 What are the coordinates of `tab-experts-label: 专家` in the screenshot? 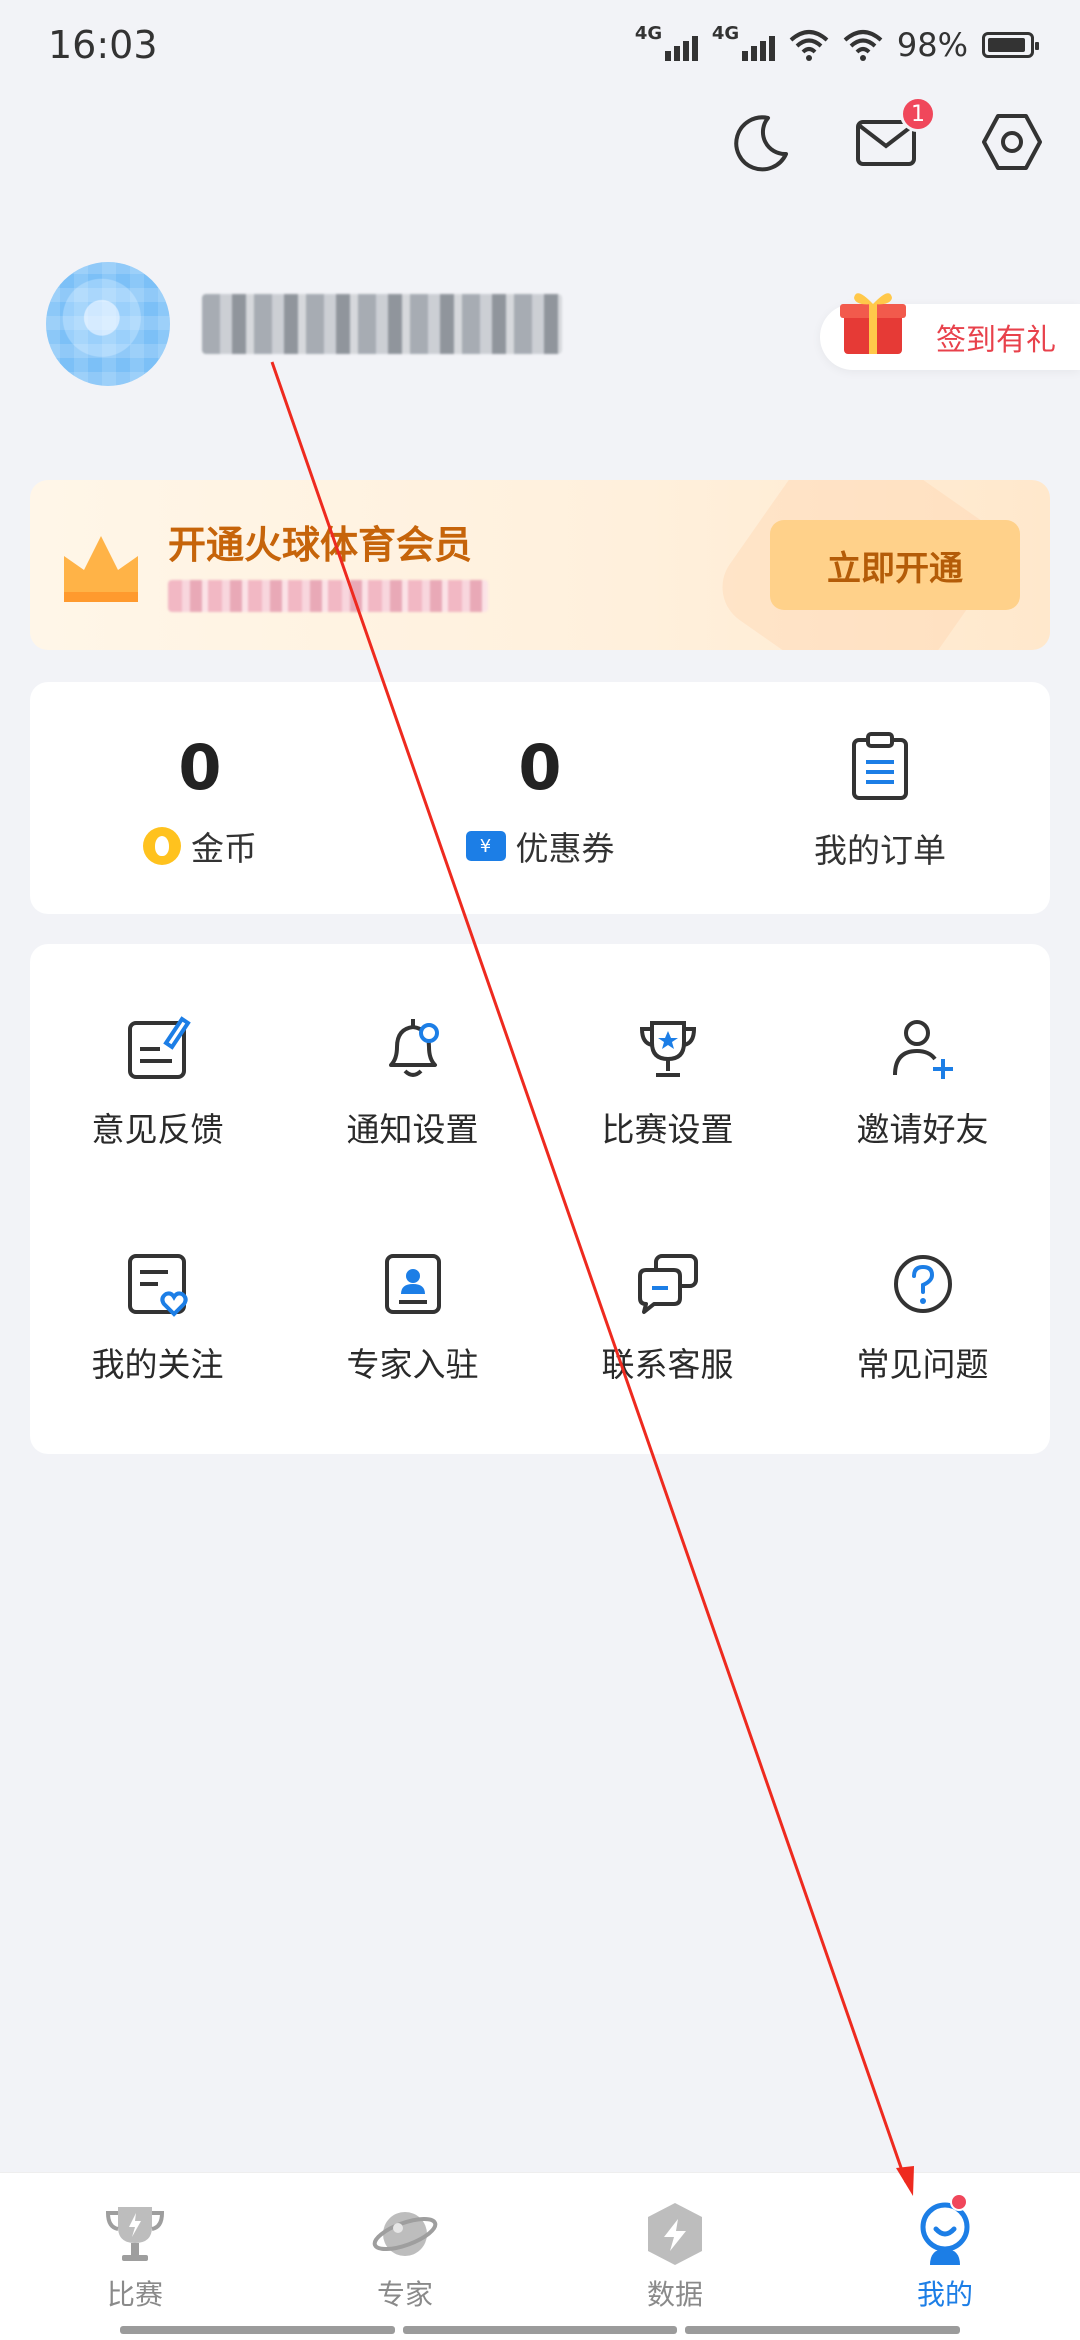 It's located at (404, 2294).